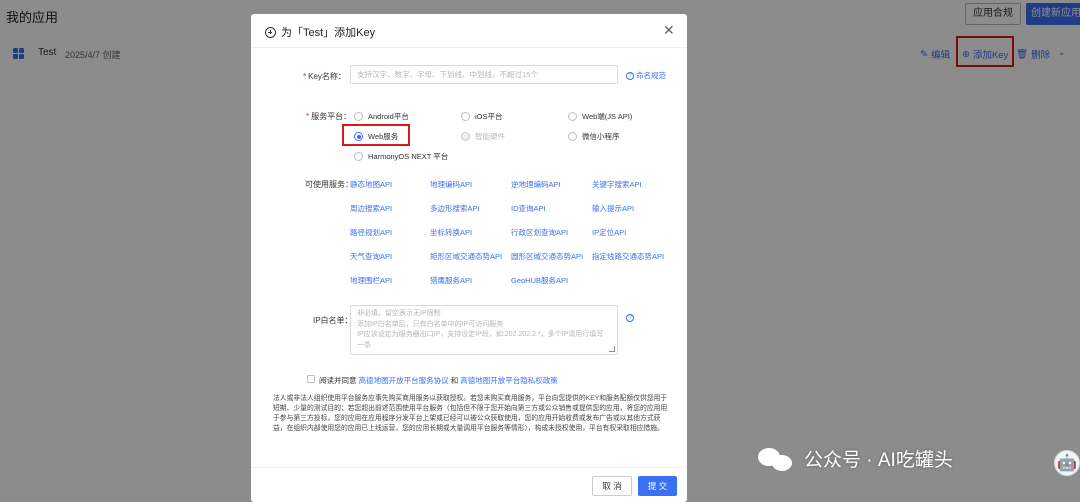 The image size is (1080, 502). Describe the element at coordinates (404, 380) in the screenshot. I see `service-agreement-link: 高德地图开放平台服务协议` at that location.